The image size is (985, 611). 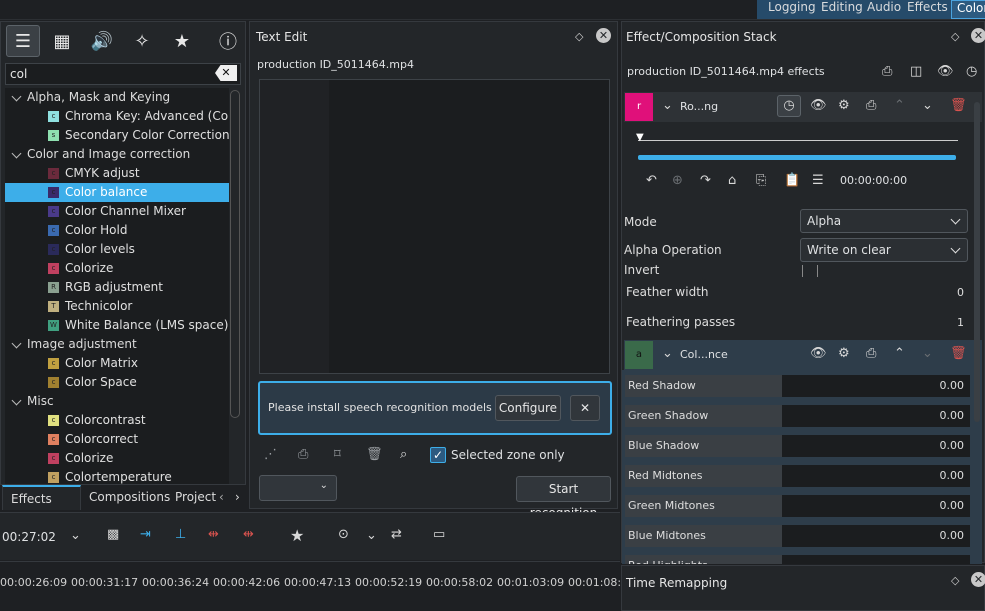 What do you see at coordinates (221, 497) in the screenshot?
I see `tab-scroll-left-icon: ‹` at bounding box center [221, 497].